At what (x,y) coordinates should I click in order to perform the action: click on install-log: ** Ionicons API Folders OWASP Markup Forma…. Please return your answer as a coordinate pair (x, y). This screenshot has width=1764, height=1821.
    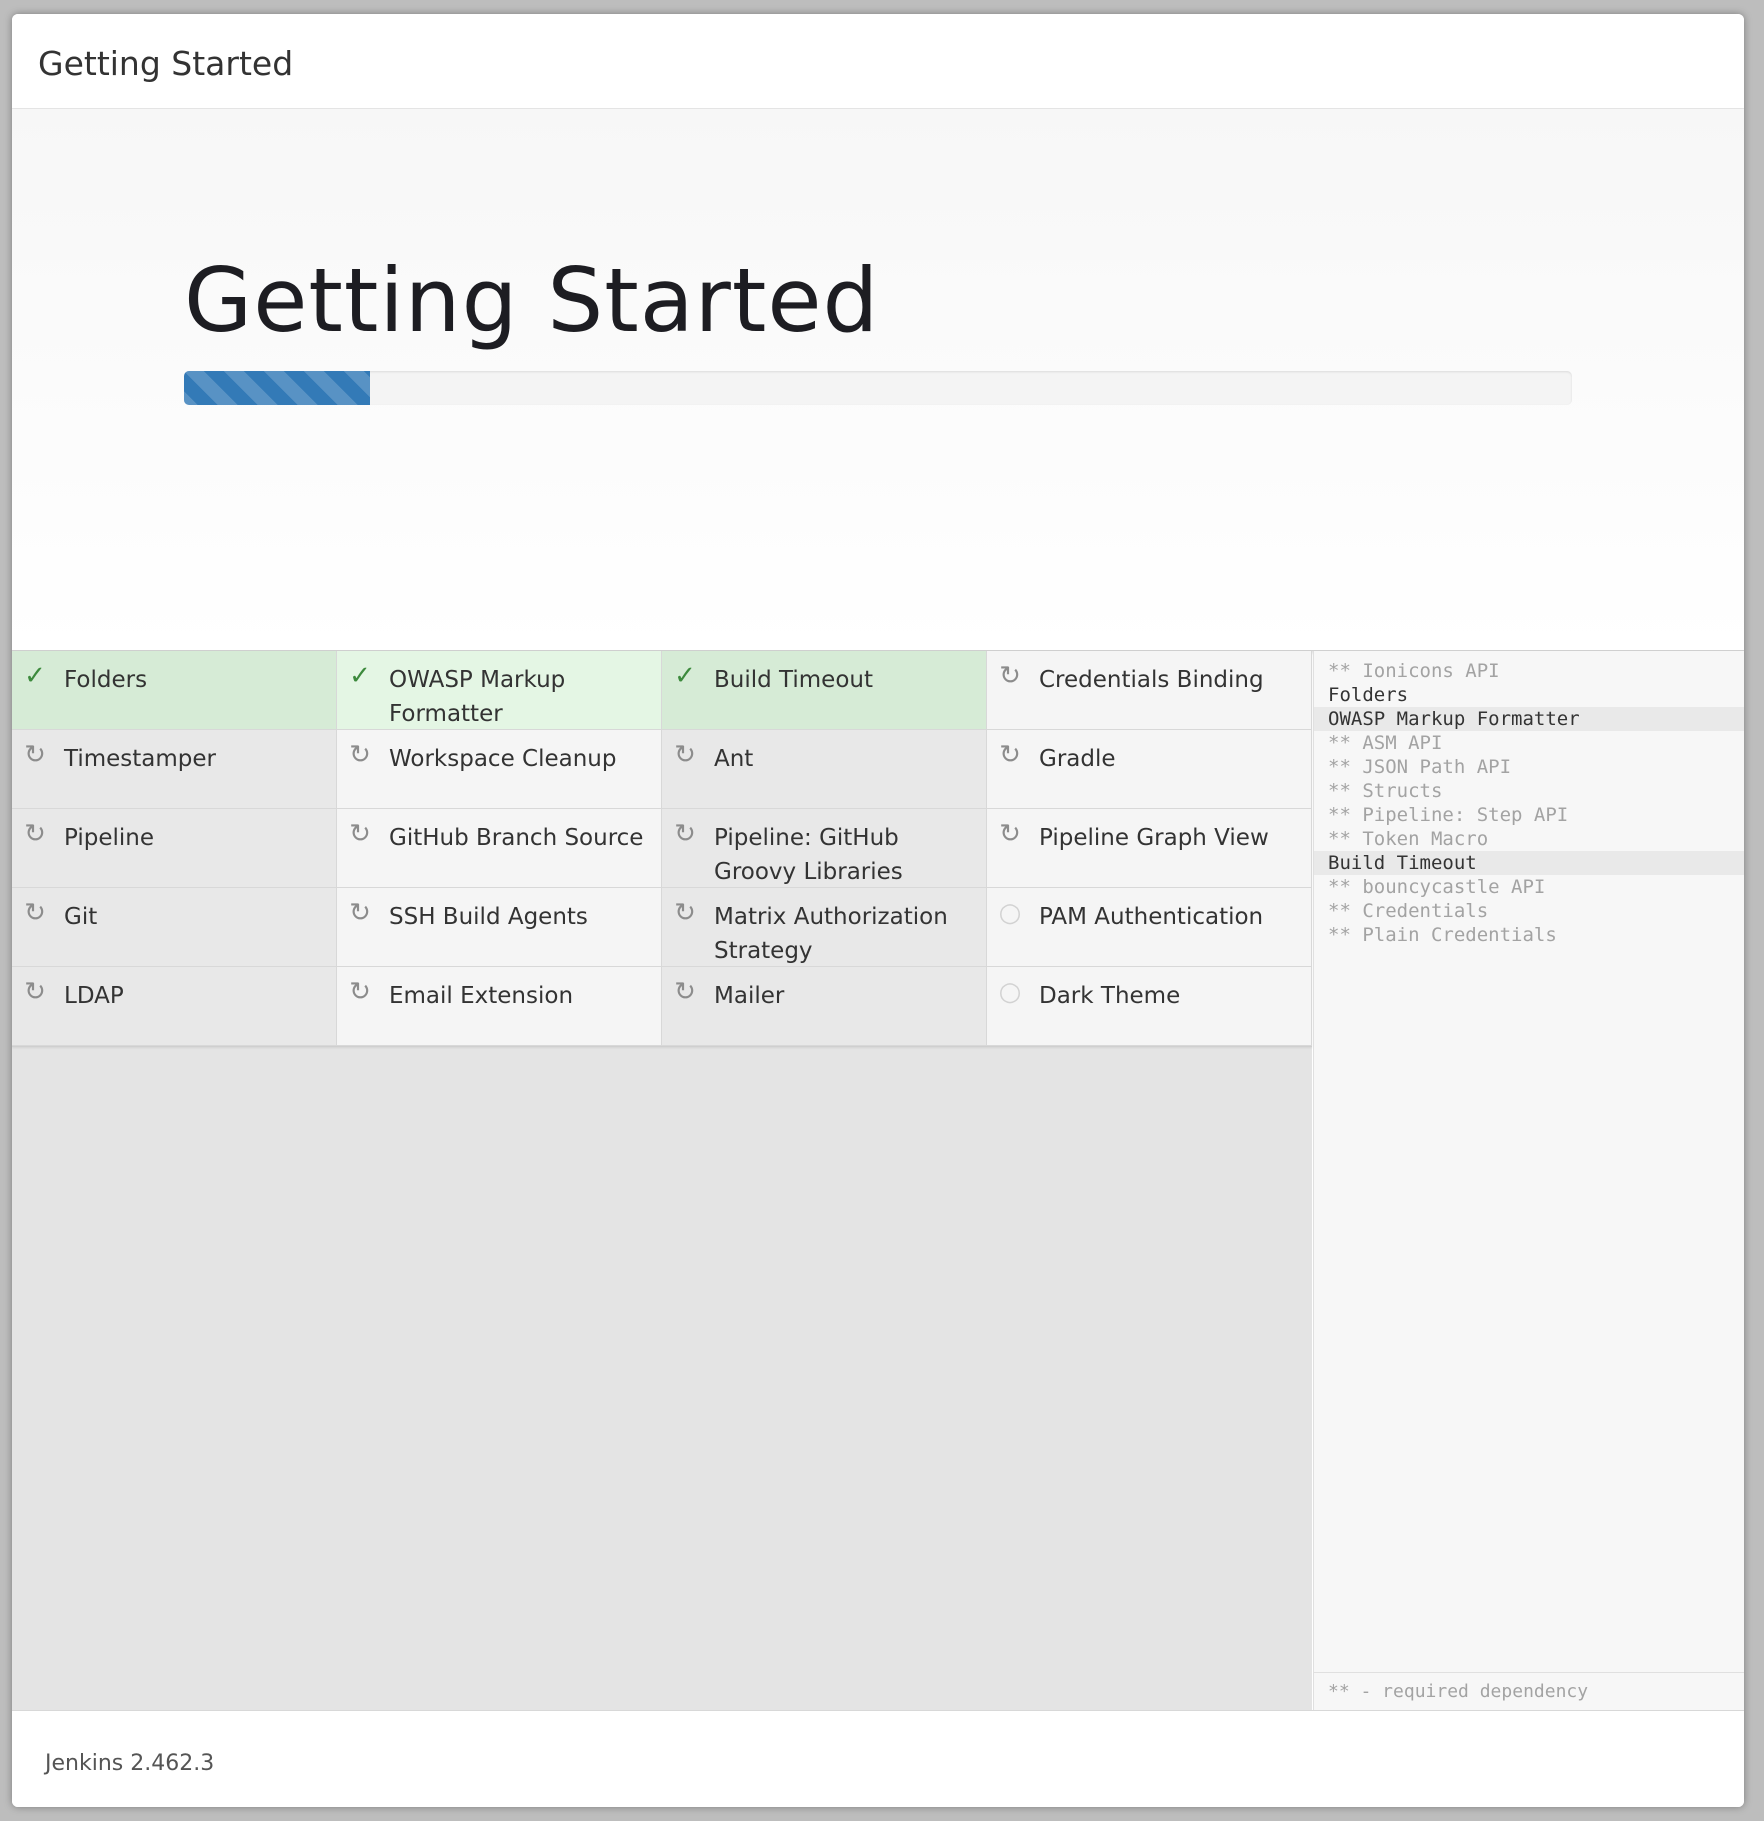
    Looking at the image, I should click on (1529, 799).